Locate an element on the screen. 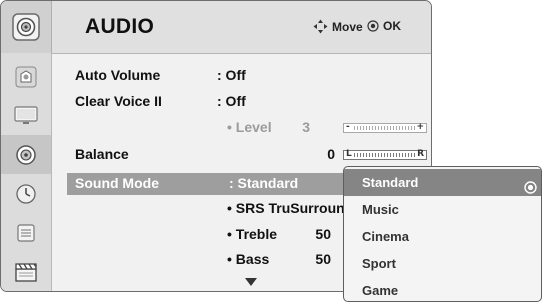 The width and height of the screenshot is (542, 308). move-label: Move is located at coordinates (347, 26).